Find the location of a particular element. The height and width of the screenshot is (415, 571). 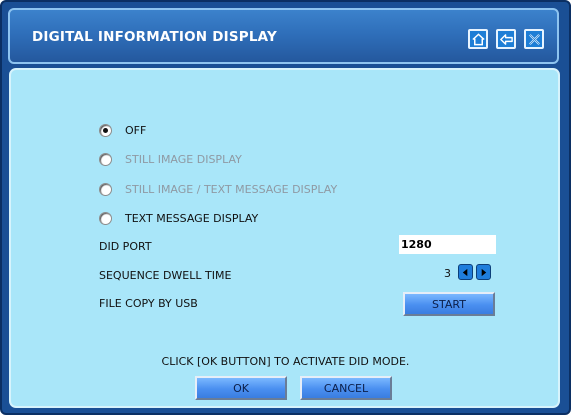

option-off: OFF is located at coordinates (122, 130).